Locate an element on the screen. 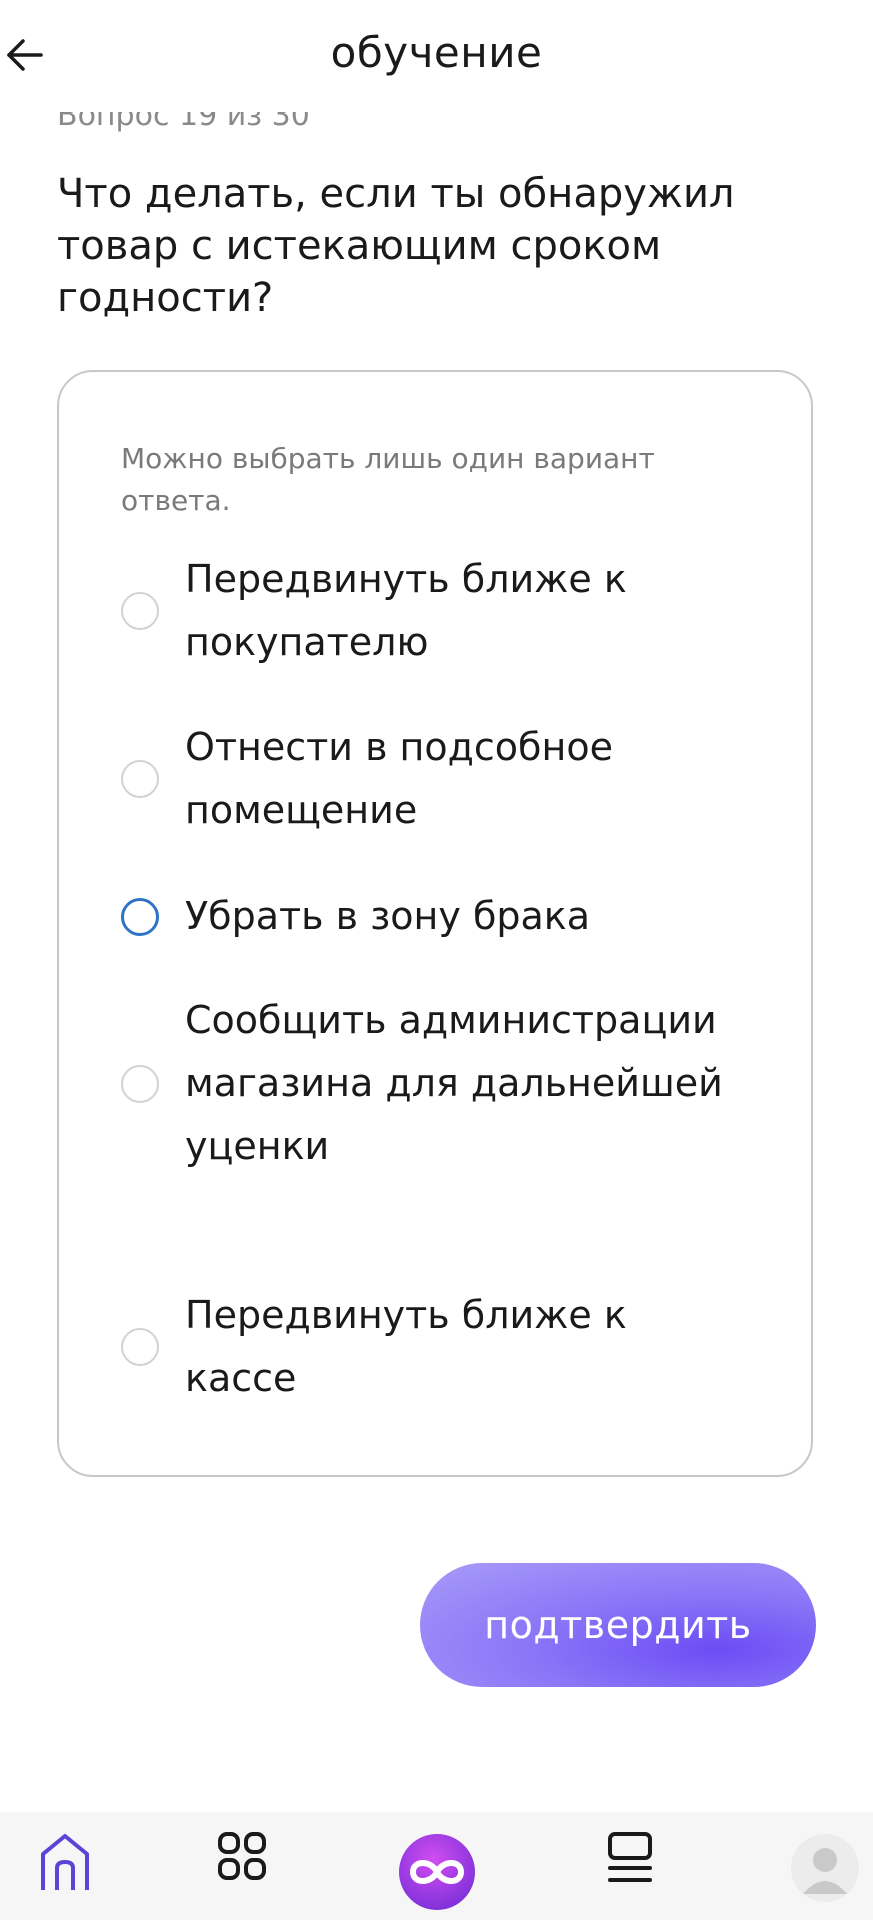  header: обучение is located at coordinates (436, 56).